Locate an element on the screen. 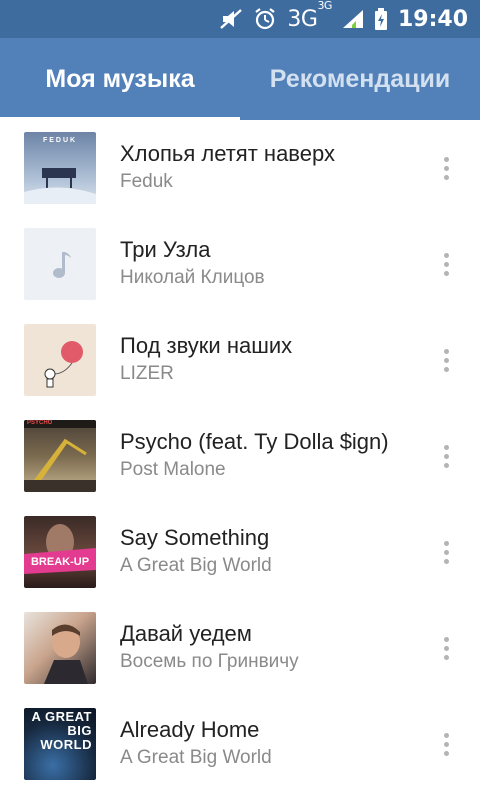 The height and width of the screenshot is (800, 480). cover-text: BREAK-UP is located at coordinates (60, 562).